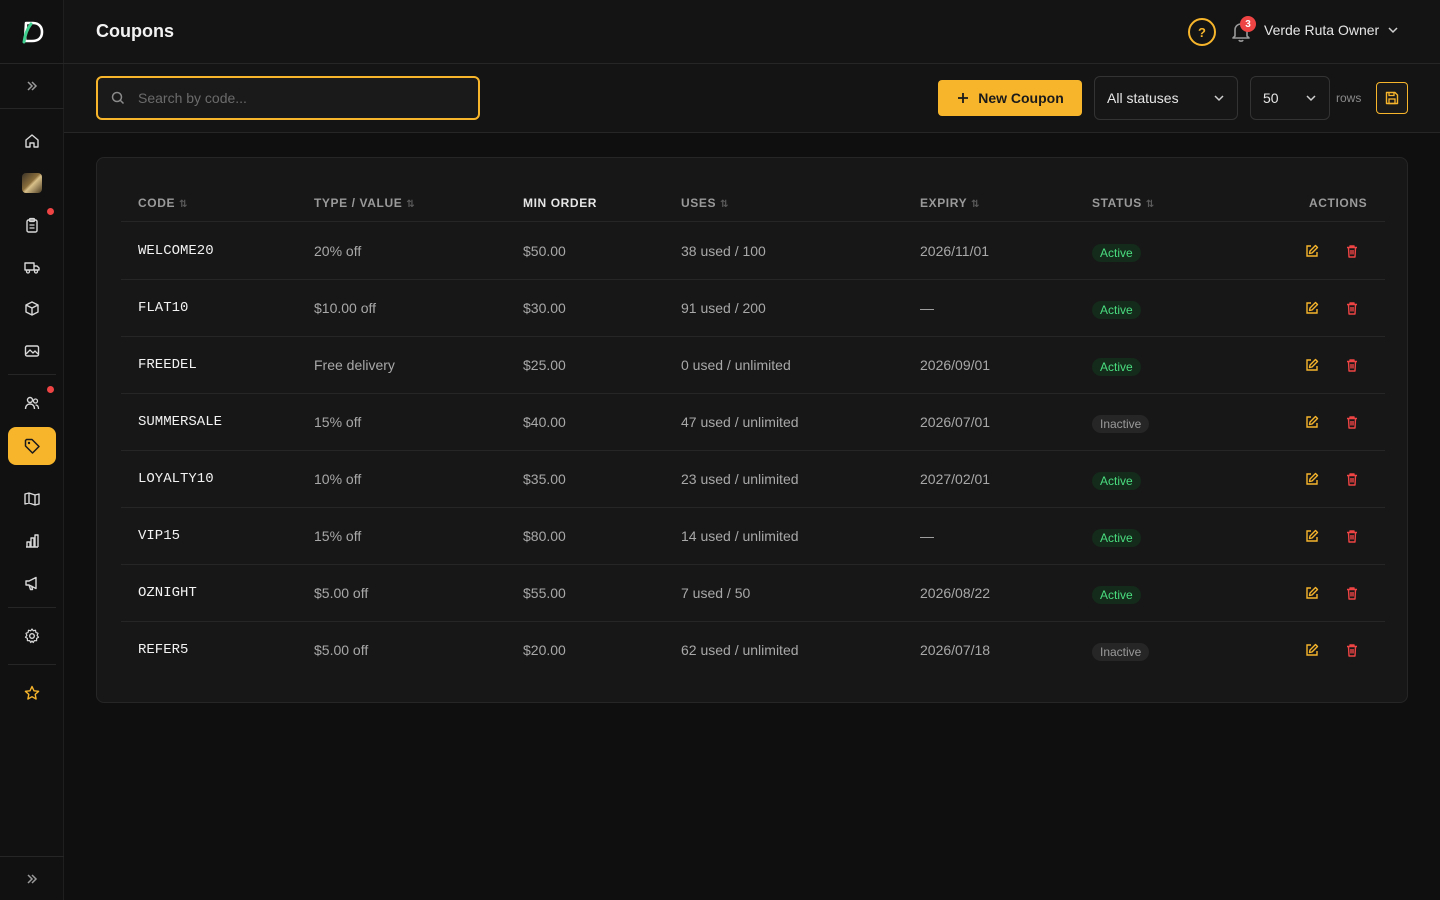 The width and height of the screenshot is (1440, 900). What do you see at coordinates (544, 365) in the screenshot?
I see `coupon-min-order: $25.00` at bounding box center [544, 365].